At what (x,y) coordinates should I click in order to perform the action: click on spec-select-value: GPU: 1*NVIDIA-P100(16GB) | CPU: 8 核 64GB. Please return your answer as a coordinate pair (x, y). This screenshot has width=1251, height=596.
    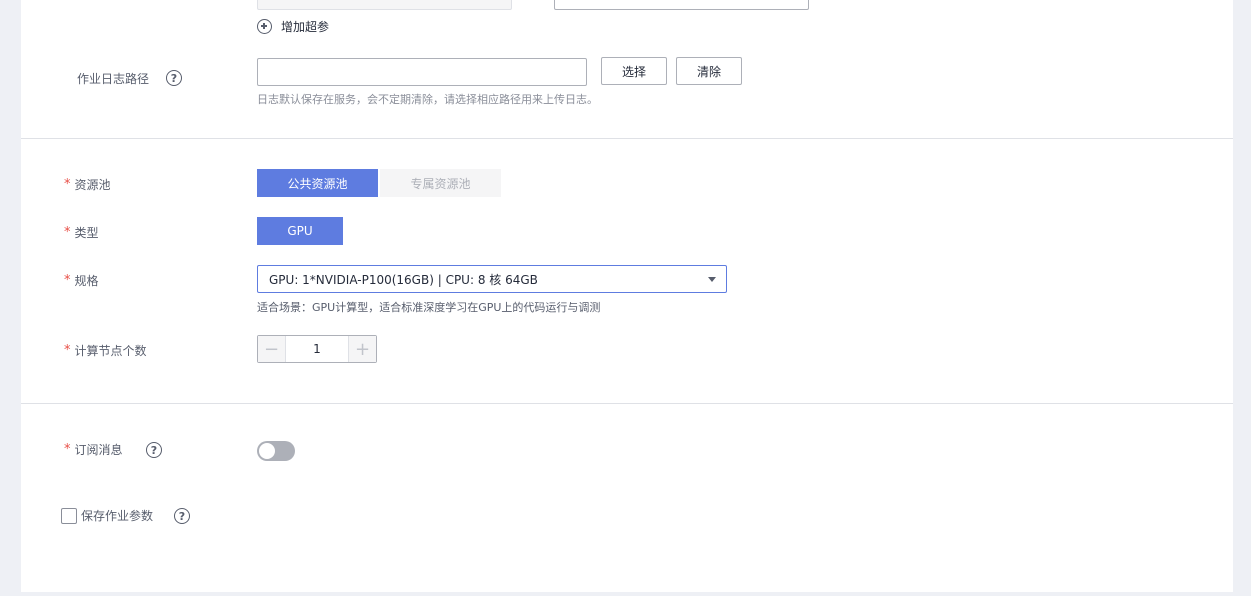
    Looking at the image, I should click on (403, 279).